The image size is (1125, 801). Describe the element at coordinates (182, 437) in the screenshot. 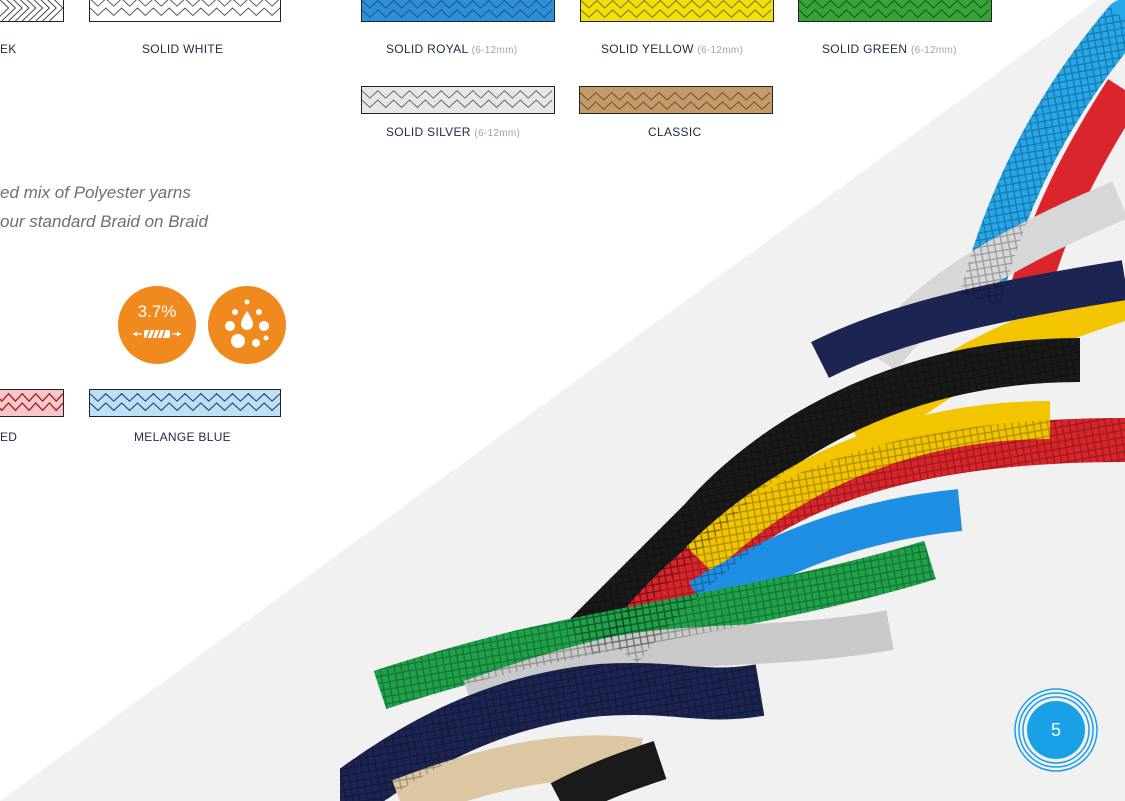

I see `swatch-label-melange-blue: MELANGE BLUE` at that location.